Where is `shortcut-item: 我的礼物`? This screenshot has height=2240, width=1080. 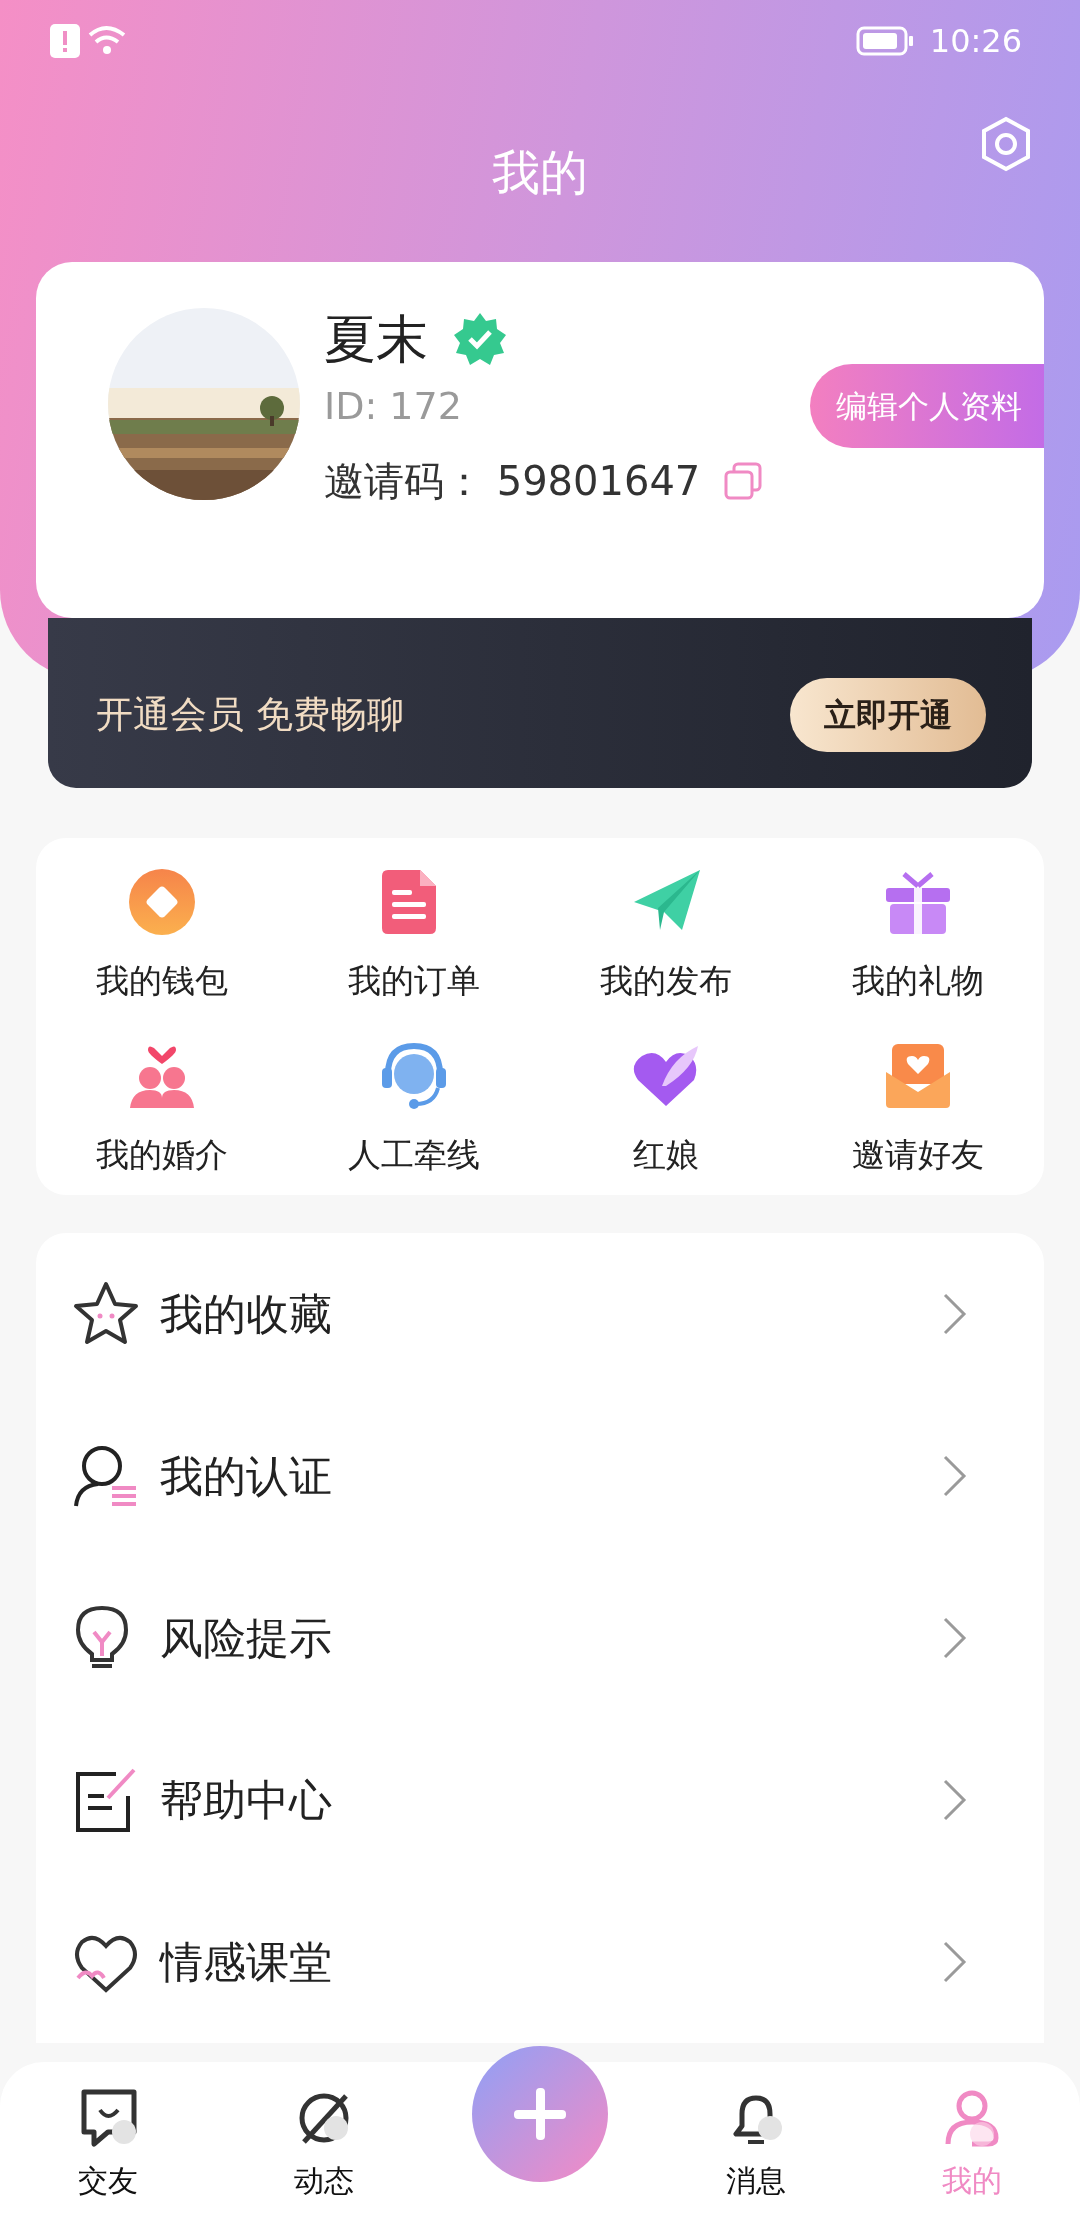 shortcut-item: 我的礼物 is located at coordinates (918, 937).